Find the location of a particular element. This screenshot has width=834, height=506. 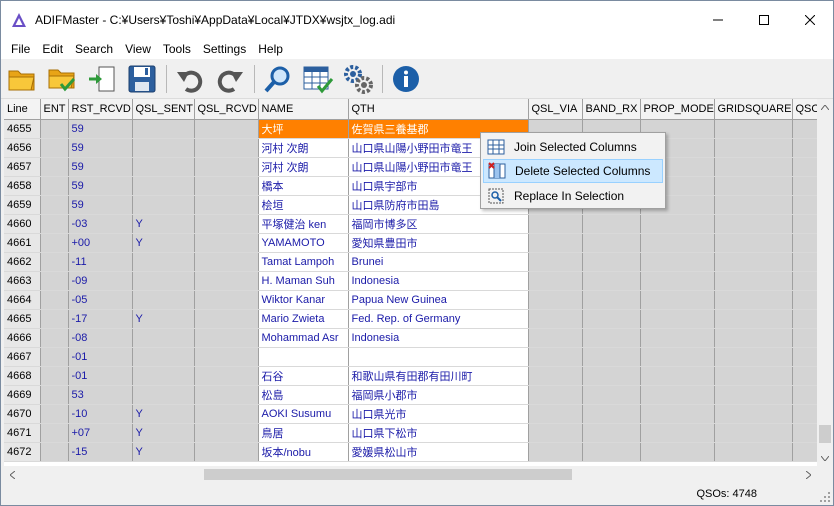

menu-edit: Edit is located at coordinates (52, 49).